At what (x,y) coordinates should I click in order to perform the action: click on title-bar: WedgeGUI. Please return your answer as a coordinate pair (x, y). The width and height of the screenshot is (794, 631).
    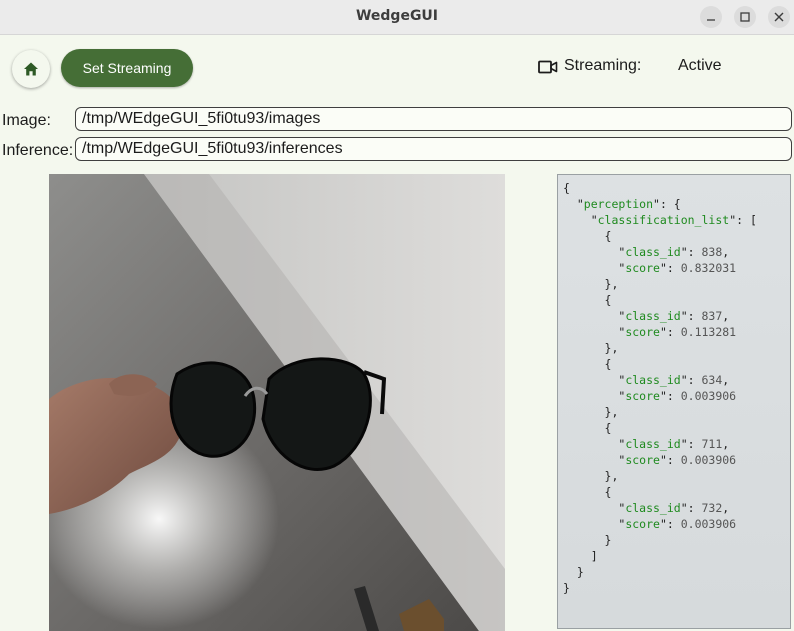
    Looking at the image, I should click on (397, 17).